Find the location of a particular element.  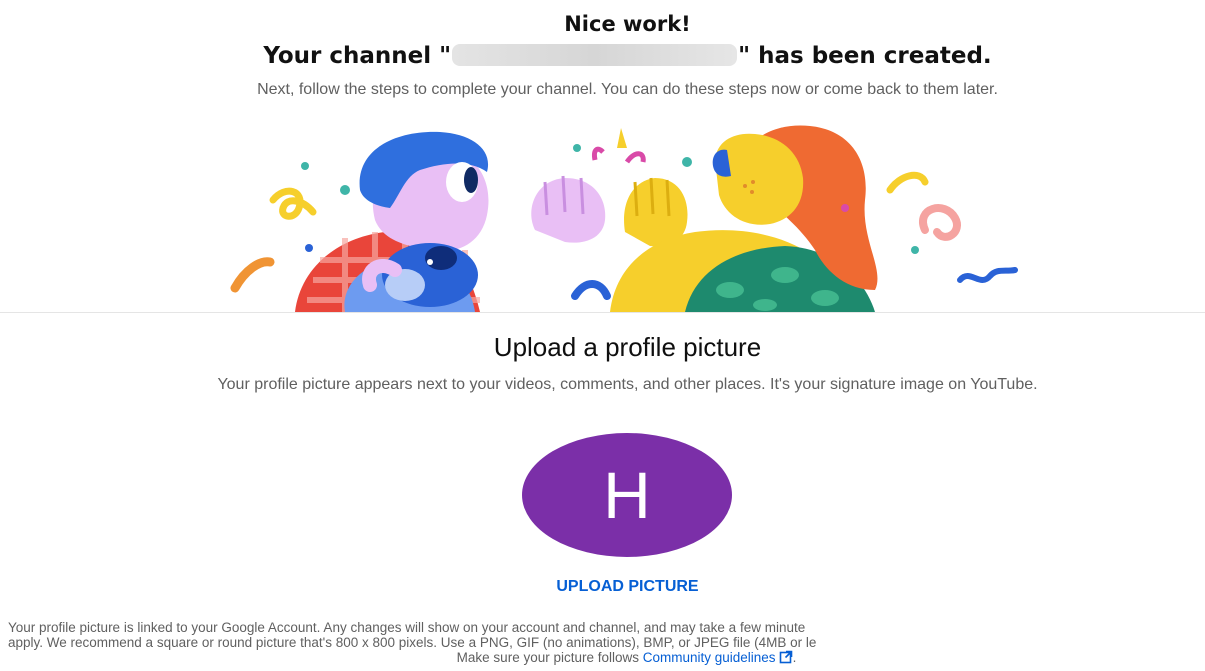

heading: Nice work! is located at coordinates (627, 24).